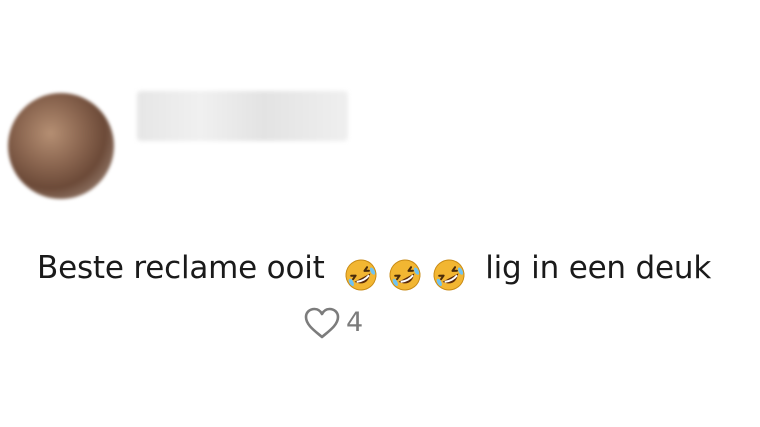 The image size is (760, 427). I want to click on like-row: 4, so click(332, 323).